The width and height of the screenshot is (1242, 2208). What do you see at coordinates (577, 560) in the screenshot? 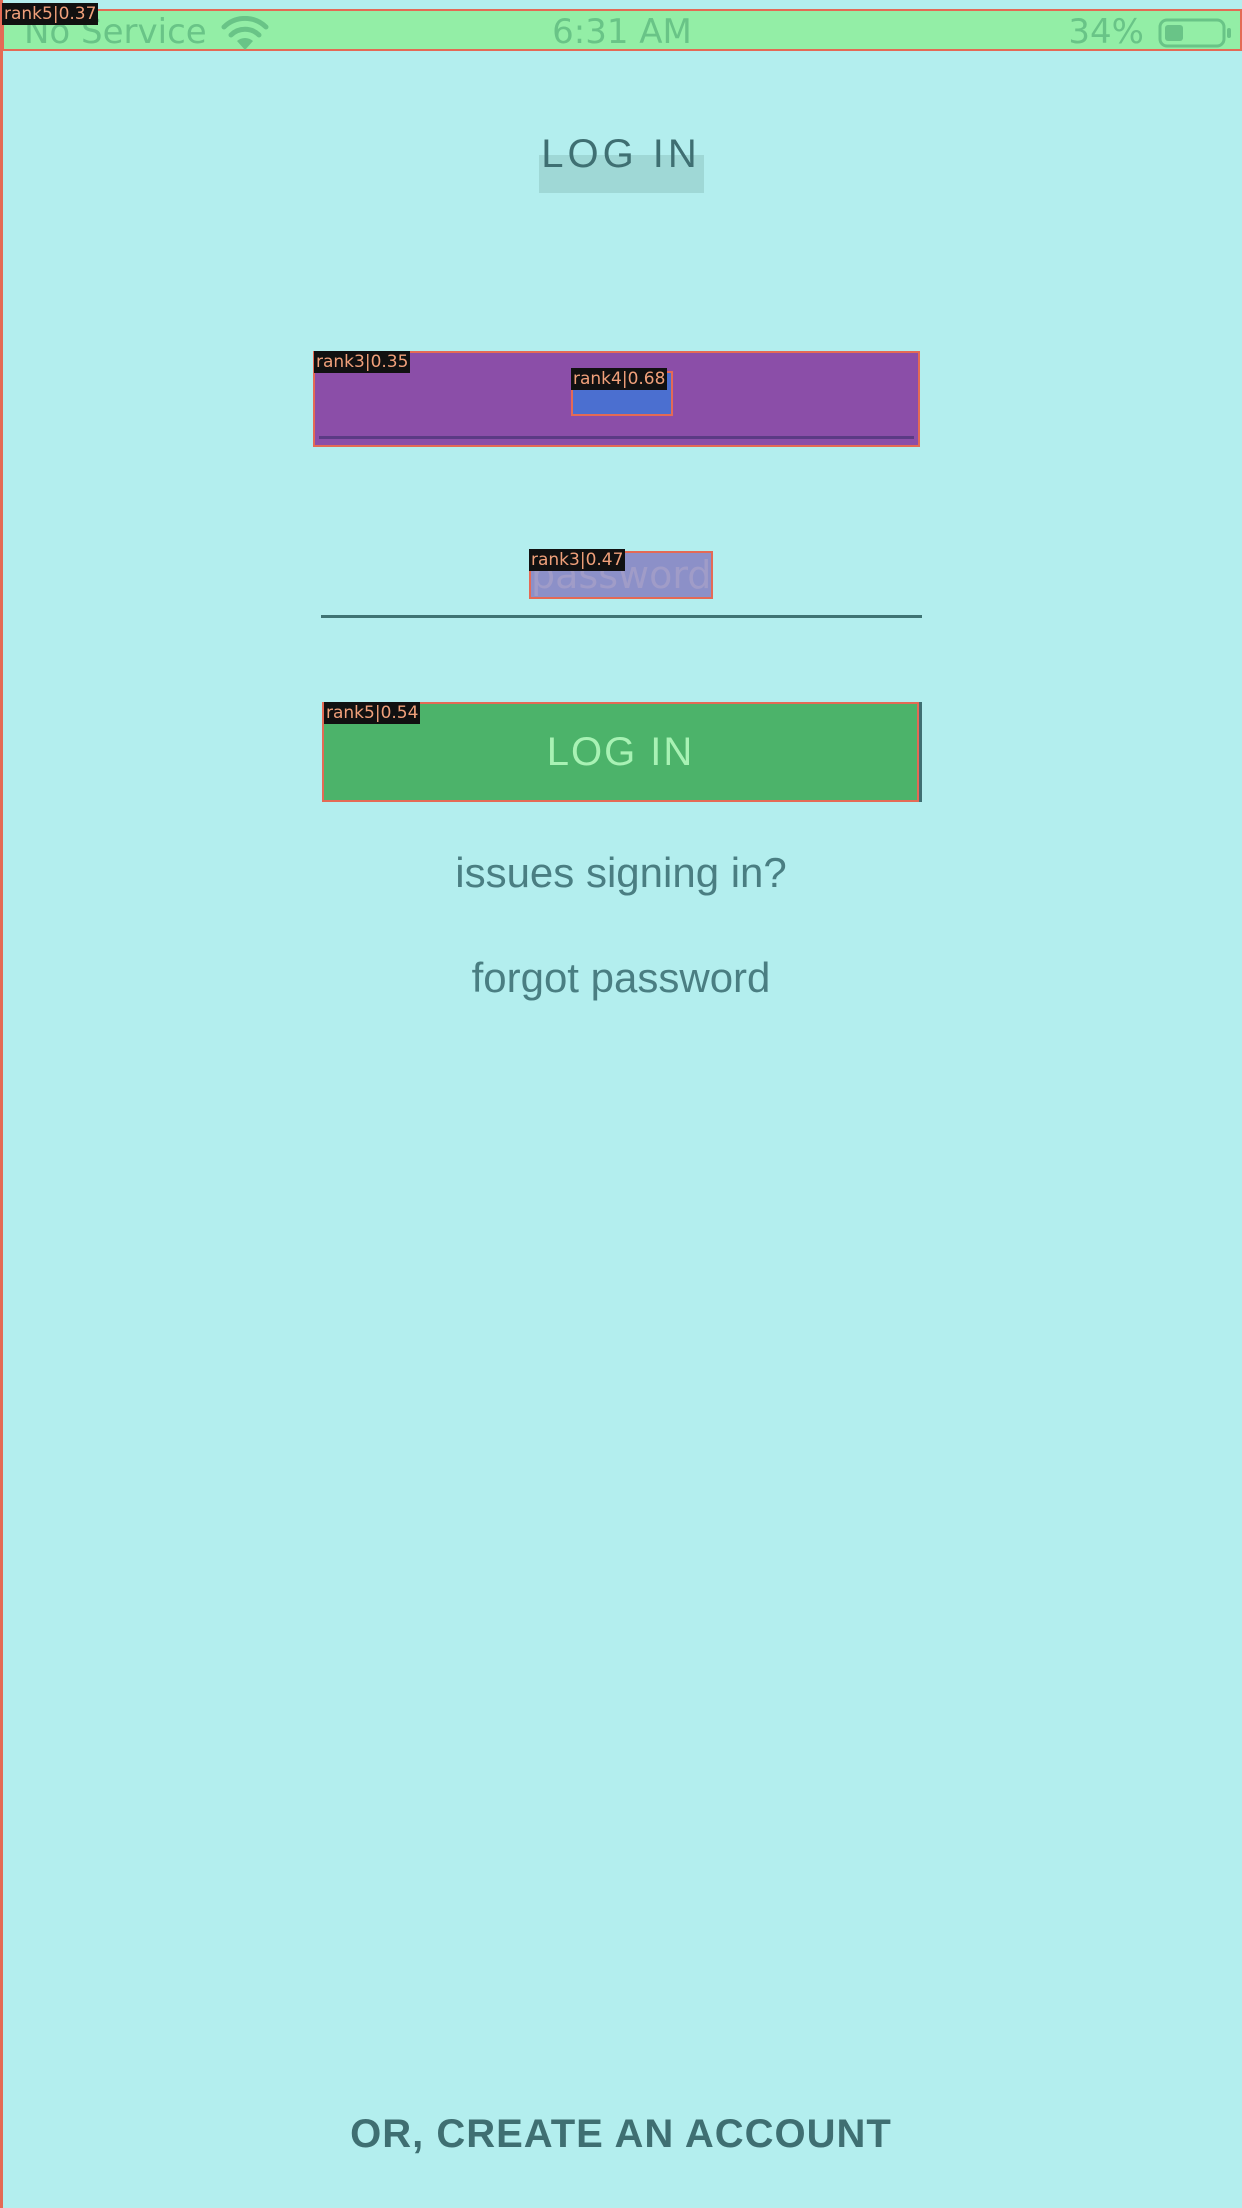
I see `password-placeholder-annotation-tag: rank3|0.47` at bounding box center [577, 560].